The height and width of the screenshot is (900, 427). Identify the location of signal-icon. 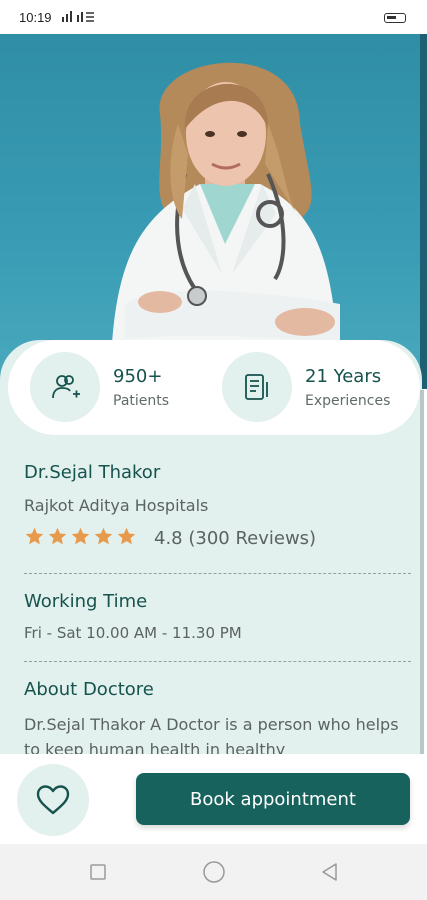
(79, 17).